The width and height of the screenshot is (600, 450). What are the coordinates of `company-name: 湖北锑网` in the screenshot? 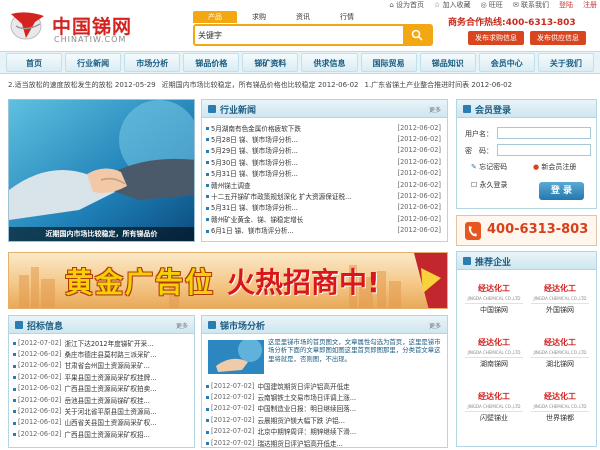 It's located at (560, 364).